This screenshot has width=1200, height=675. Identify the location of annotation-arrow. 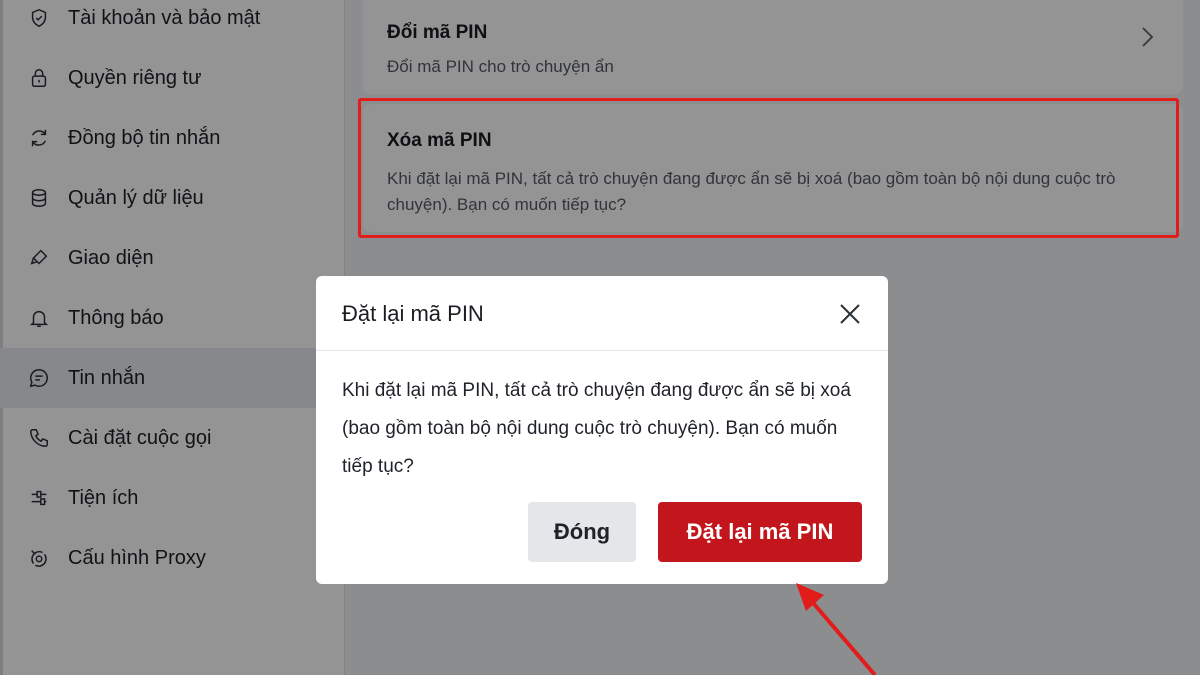
(836, 629).